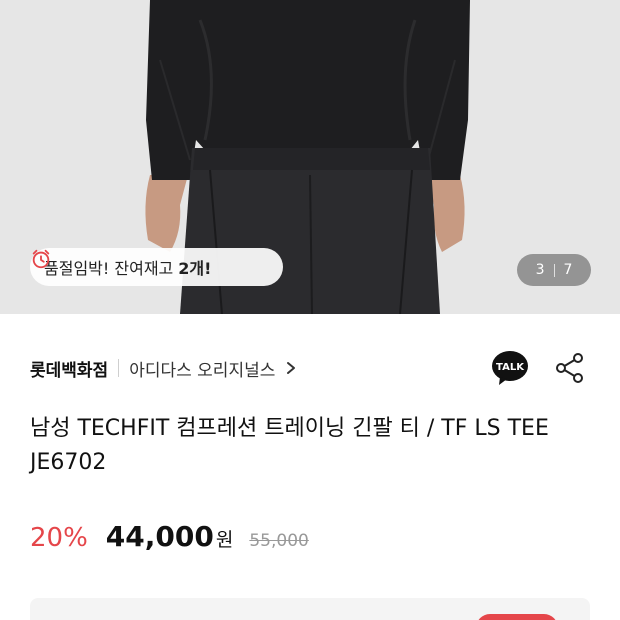 The image size is (620, 620). I want to click on talk-label: TALK, so click(510, 367).